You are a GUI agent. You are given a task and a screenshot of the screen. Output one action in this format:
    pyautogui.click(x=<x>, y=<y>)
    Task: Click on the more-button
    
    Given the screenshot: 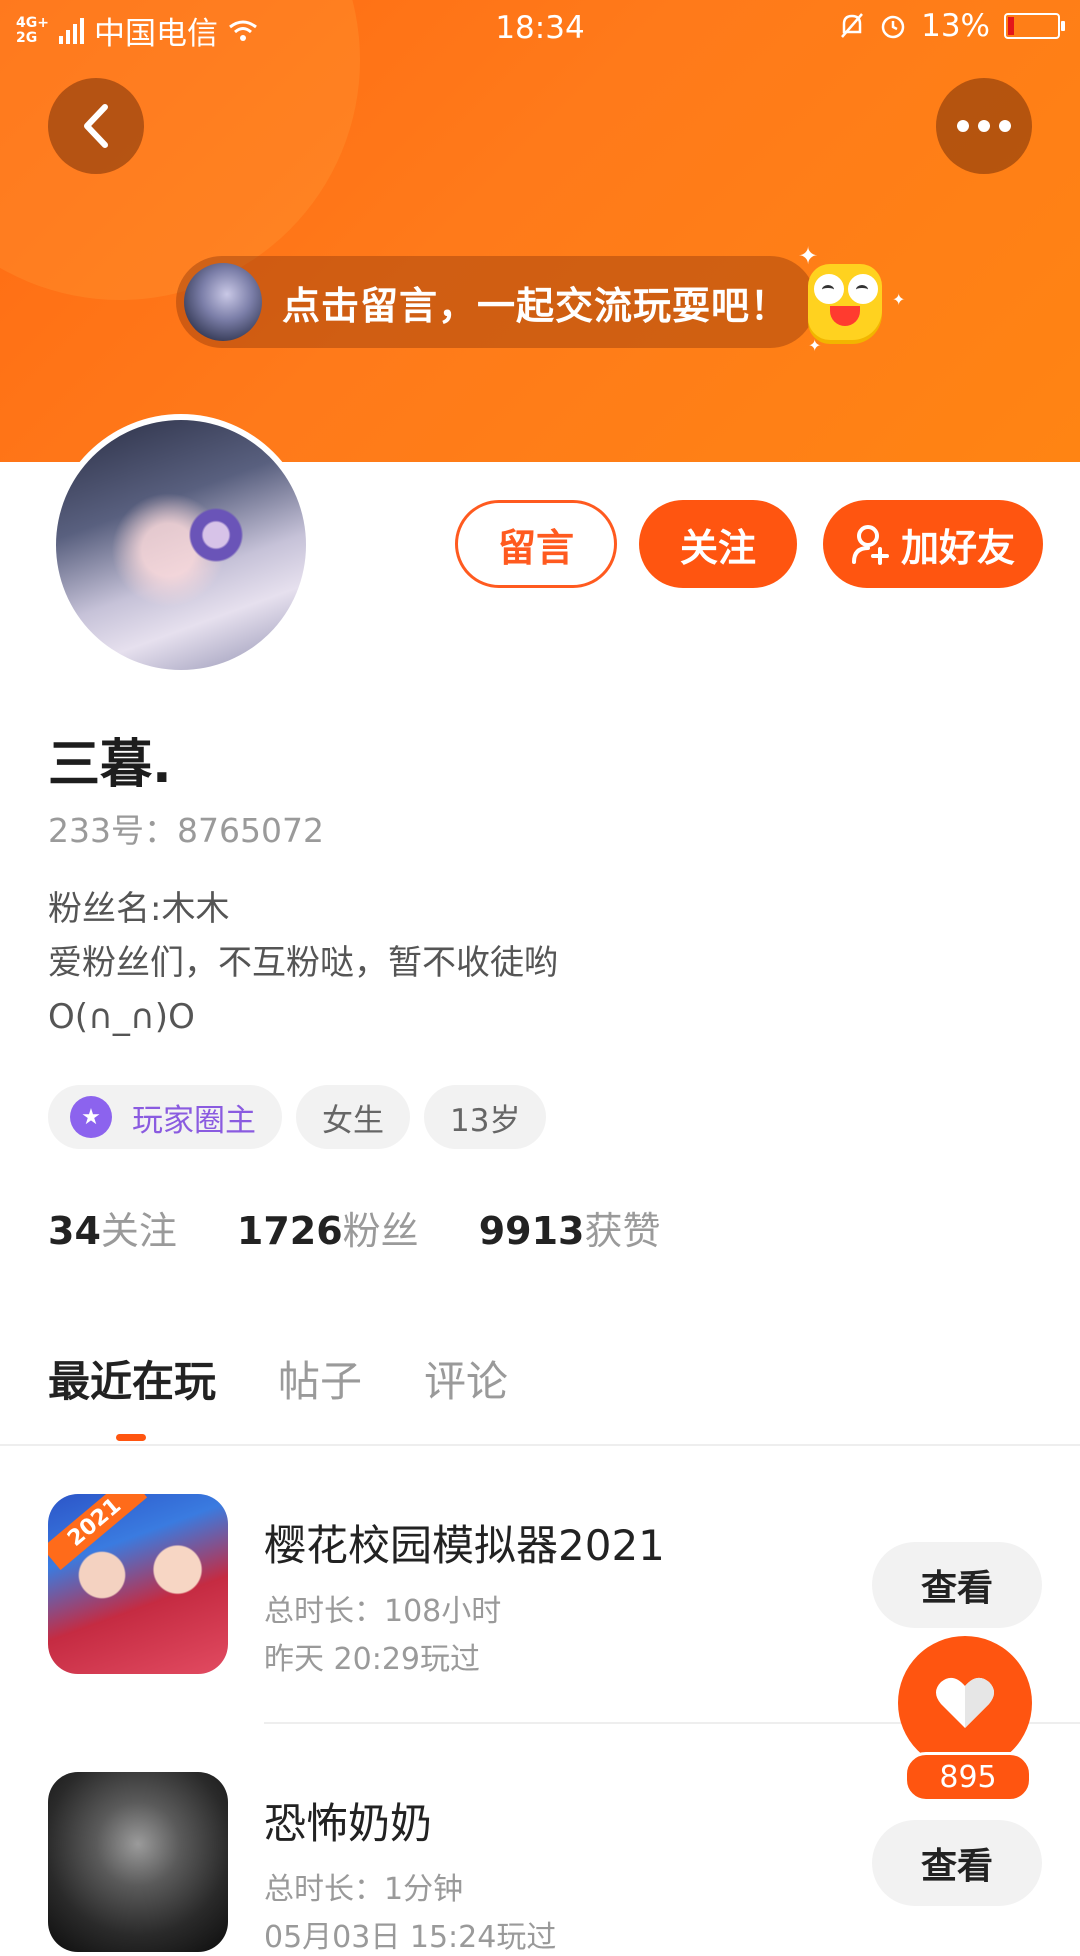 What is the action you would take?
    pyautogui.click(x=984, y=126)
    